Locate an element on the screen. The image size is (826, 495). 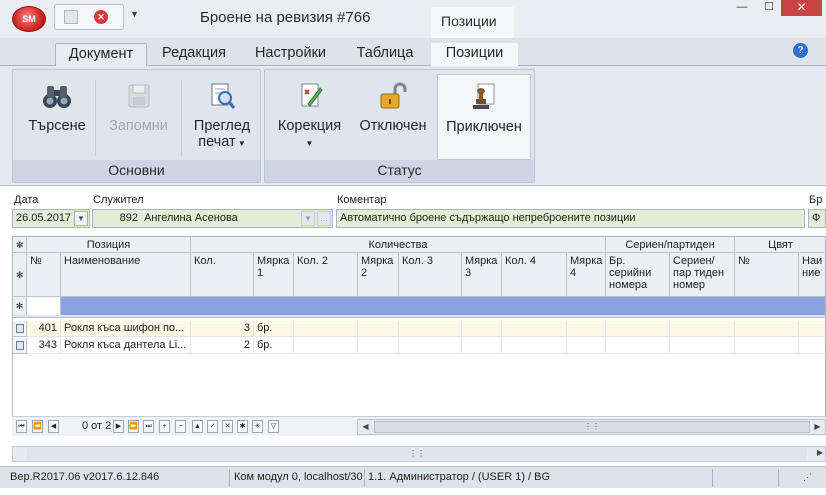
col-name: Наименование is located at coordinates (126, 275).